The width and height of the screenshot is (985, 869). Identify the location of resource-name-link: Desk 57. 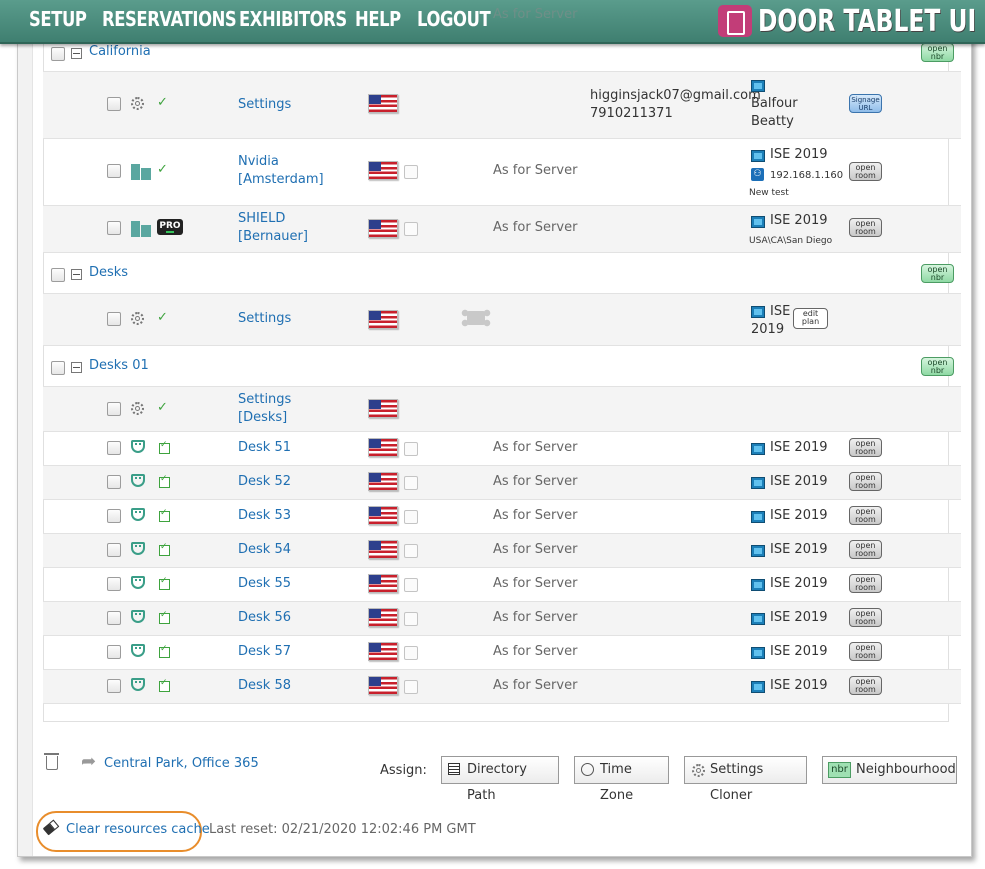
(264, 652).